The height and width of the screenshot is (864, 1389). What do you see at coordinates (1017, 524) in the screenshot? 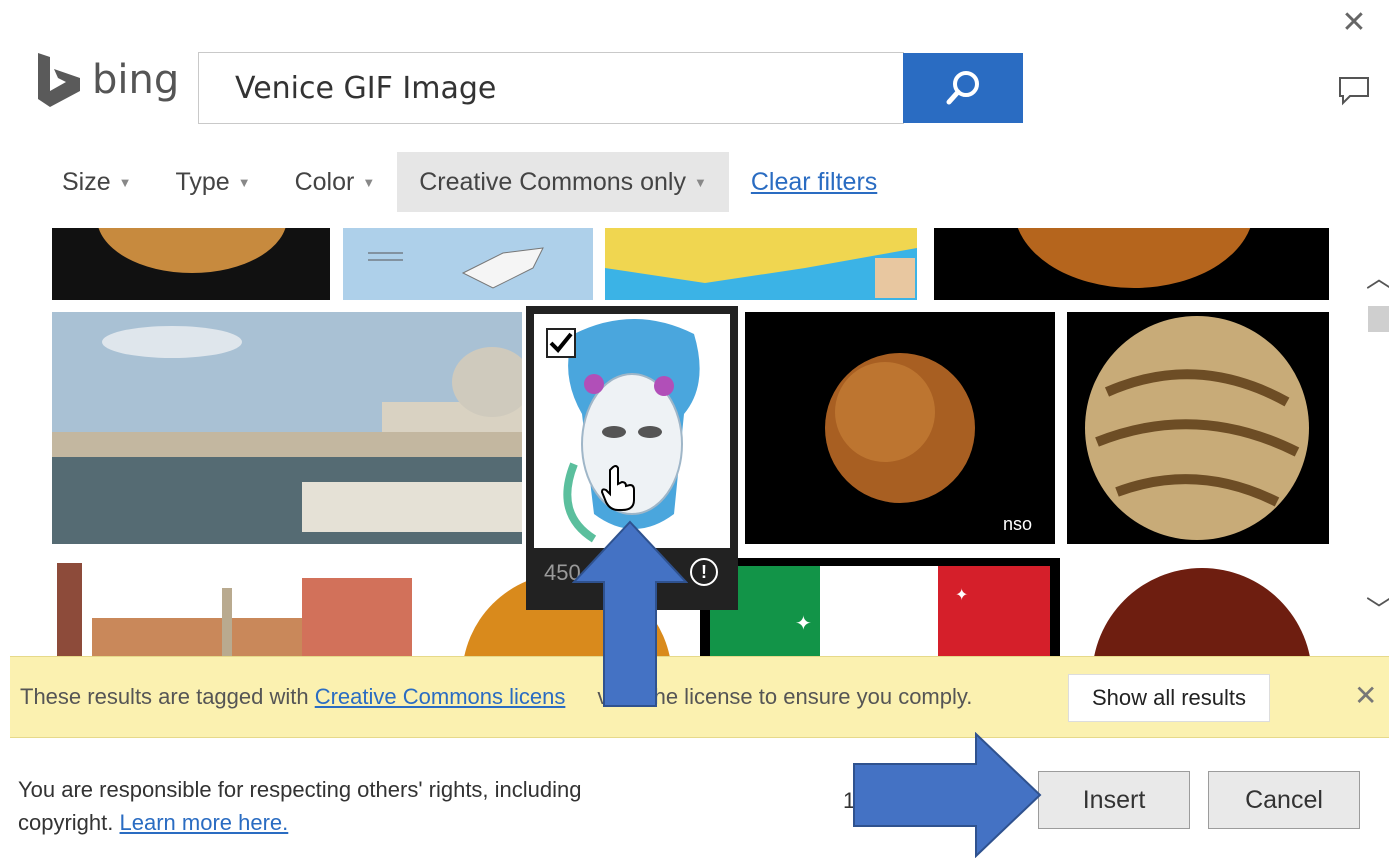
I see `svg-text: nso` at bounding box center [1017, 524].